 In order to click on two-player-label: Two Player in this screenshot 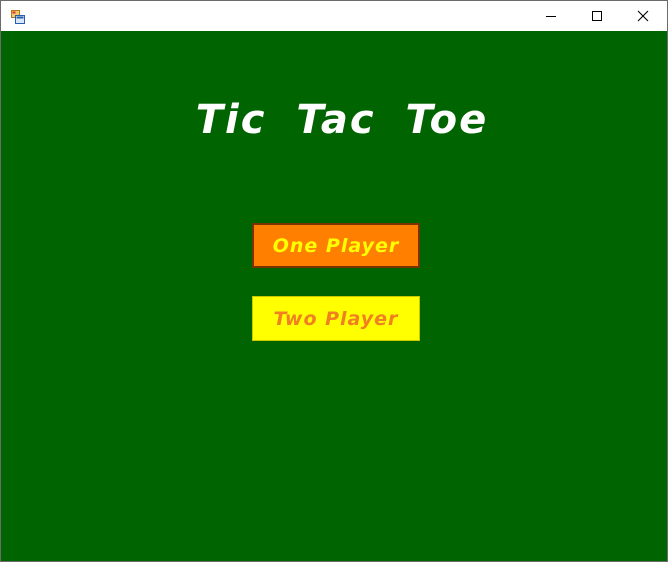, I will do `click(336, 318)`.